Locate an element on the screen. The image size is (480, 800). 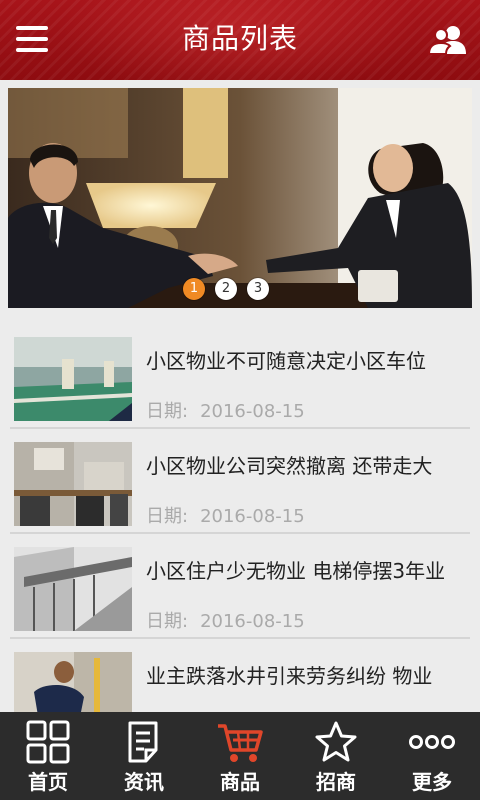
tab-label: 资讯 is located at coordinates (144, 782).